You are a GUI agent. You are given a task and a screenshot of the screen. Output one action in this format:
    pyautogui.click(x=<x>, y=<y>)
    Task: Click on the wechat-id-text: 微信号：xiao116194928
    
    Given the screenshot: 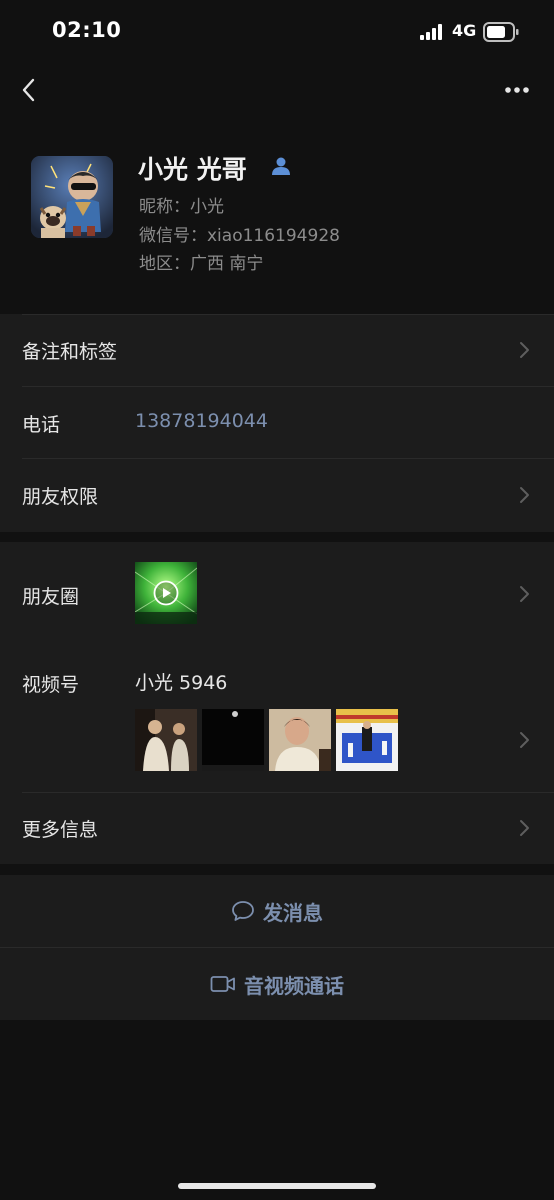 What is the action you would take?
    pyautogui.click(x=239, y=236)
    